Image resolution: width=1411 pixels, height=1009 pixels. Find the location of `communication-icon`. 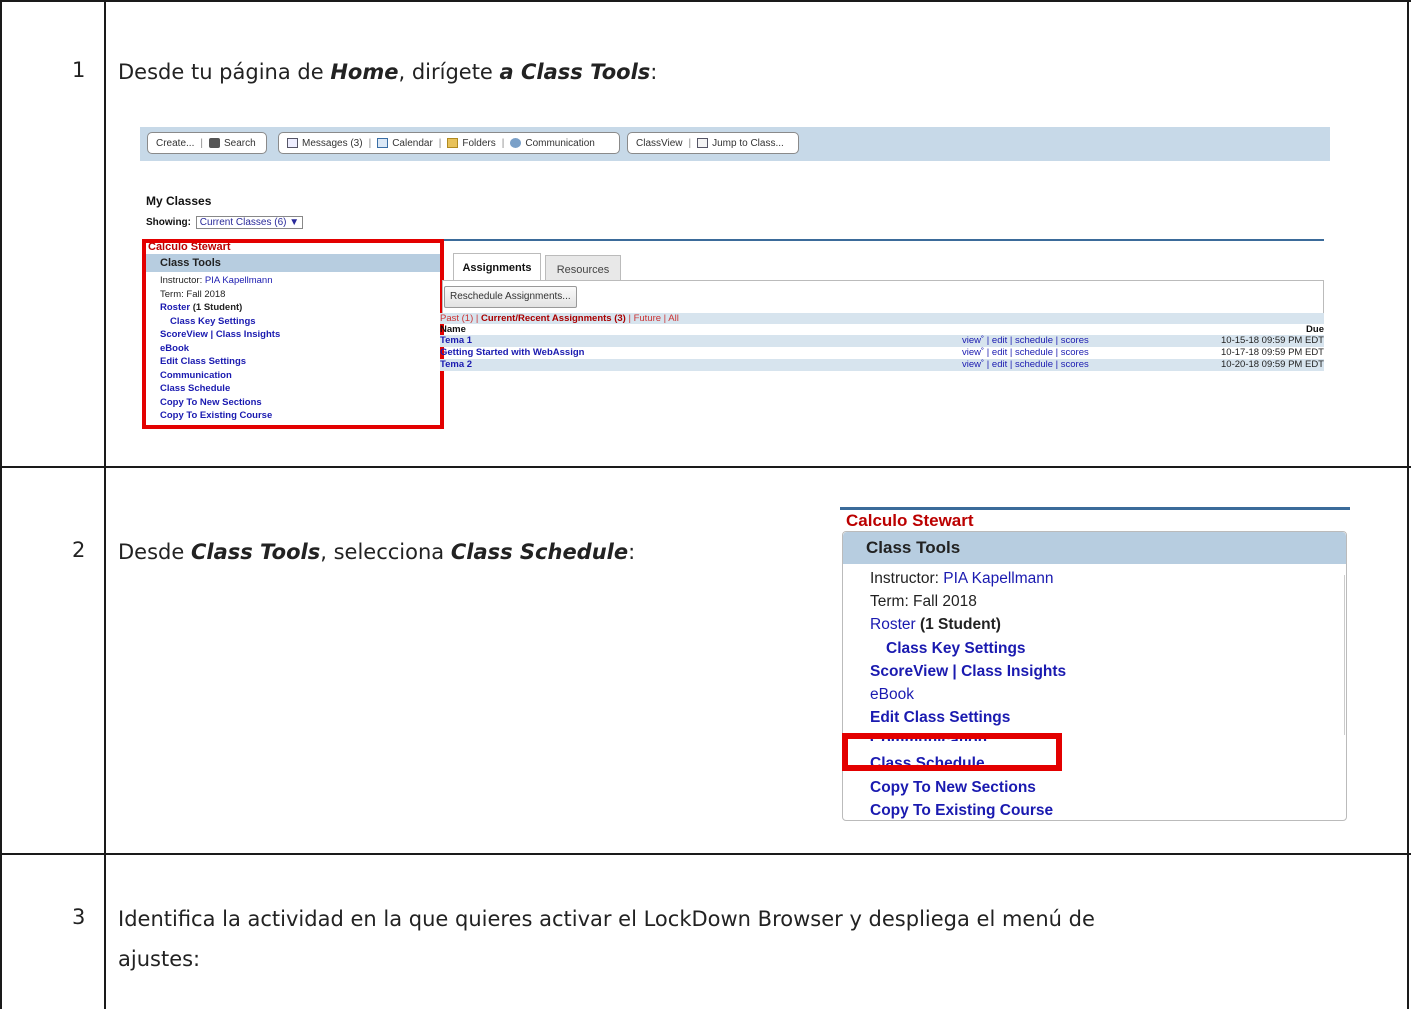

communication-icon is located at coordinates (516, 143).